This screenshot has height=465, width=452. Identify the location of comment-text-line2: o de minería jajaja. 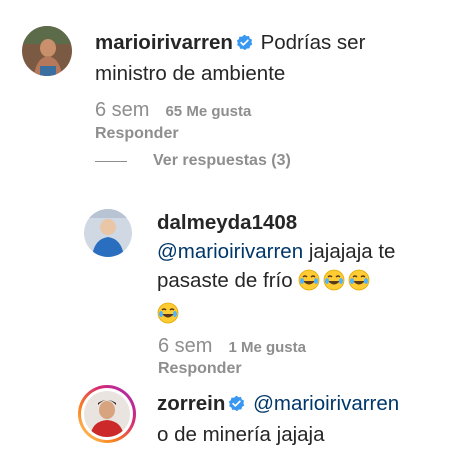
(241, 434).